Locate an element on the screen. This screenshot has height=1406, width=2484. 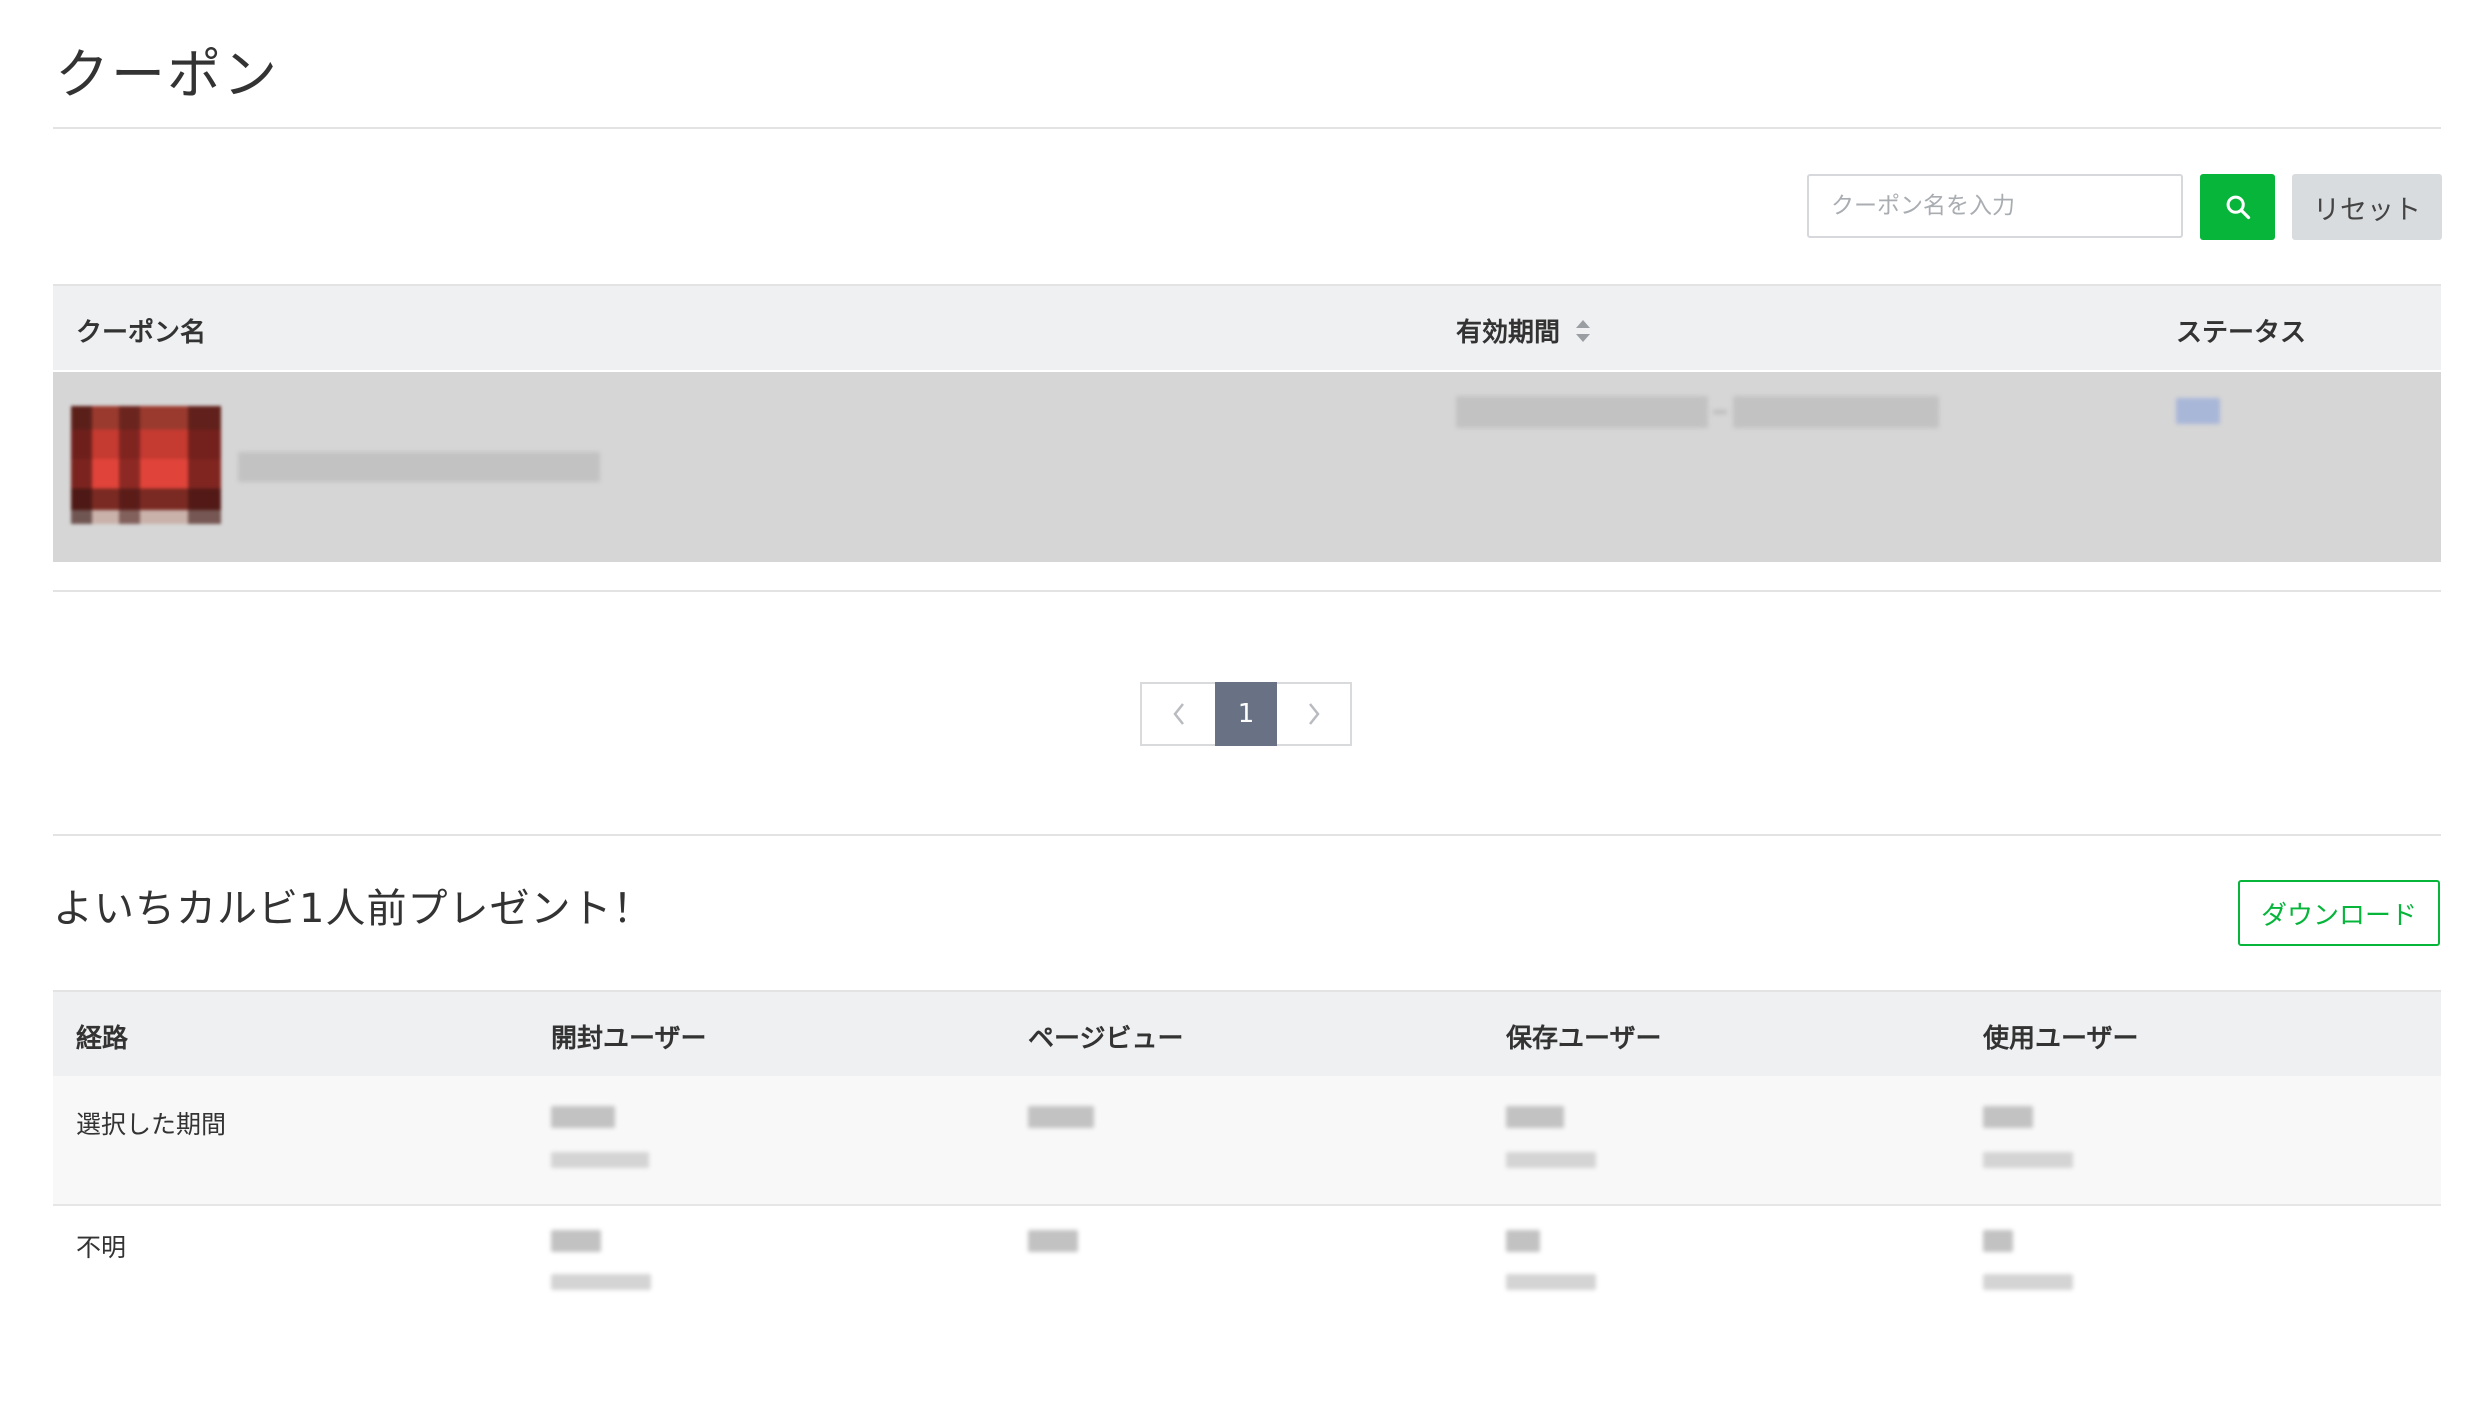
status-badge-redacted is located at coordinates (2198, 411).